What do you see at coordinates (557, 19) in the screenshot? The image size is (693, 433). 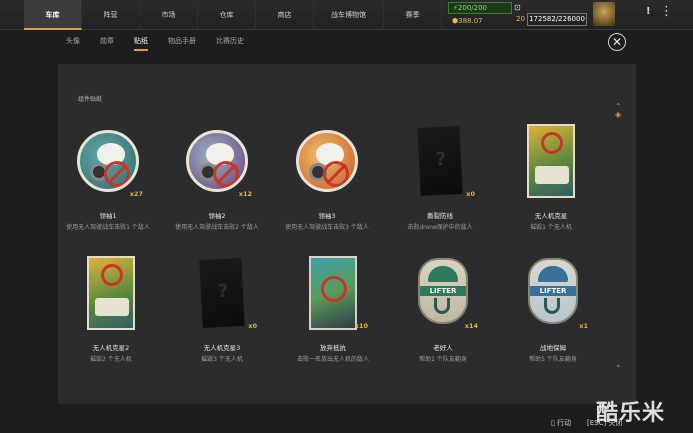 I see `xp-counter: 172582/226000` at bounding box center [557, 19].